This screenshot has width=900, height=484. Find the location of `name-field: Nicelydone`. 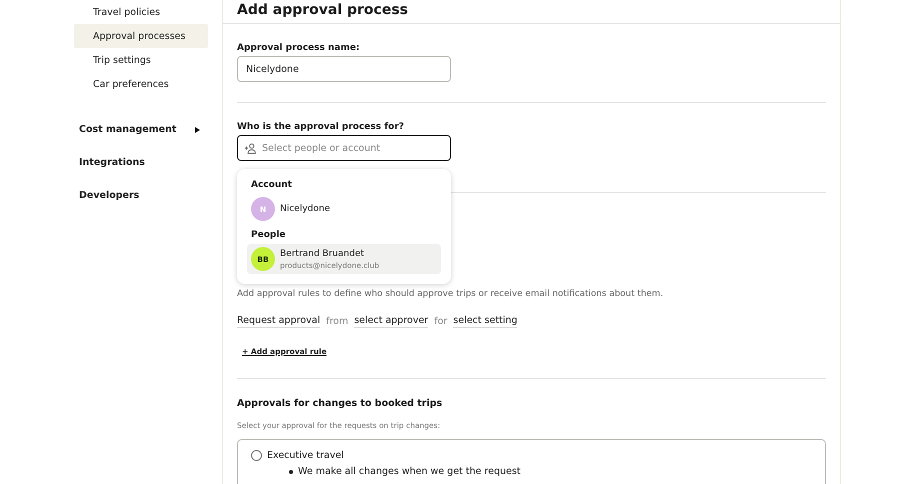

name-field: Nicelydone is located at coordinates (344, 69).